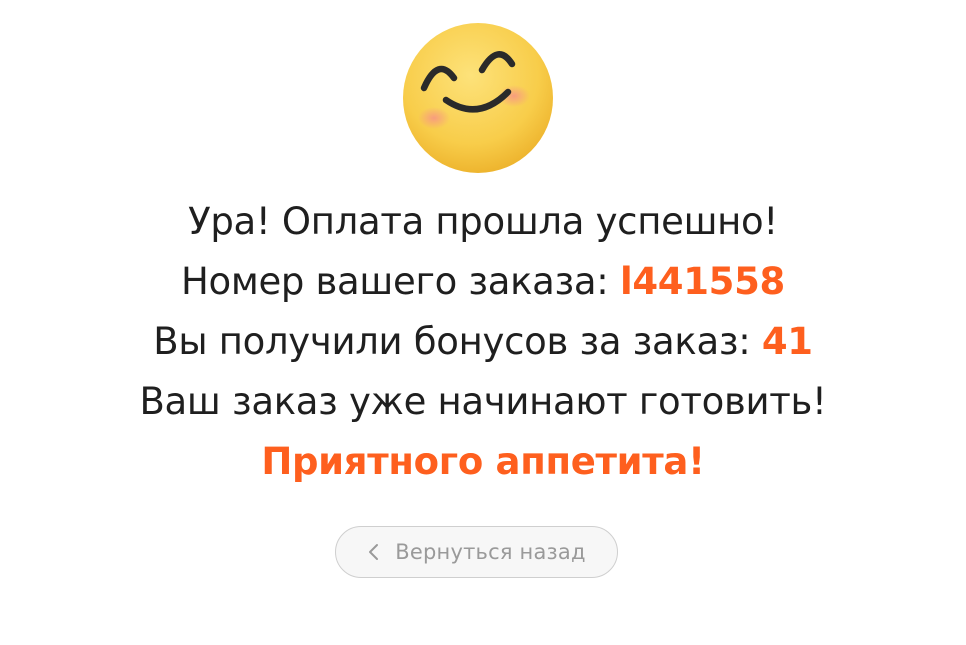 Image resolution: width=966 pixels, height=645 pixels. Describe the element at coordinates (787, 341) in the screenshot. I see `bonus-value: 41` at that location.